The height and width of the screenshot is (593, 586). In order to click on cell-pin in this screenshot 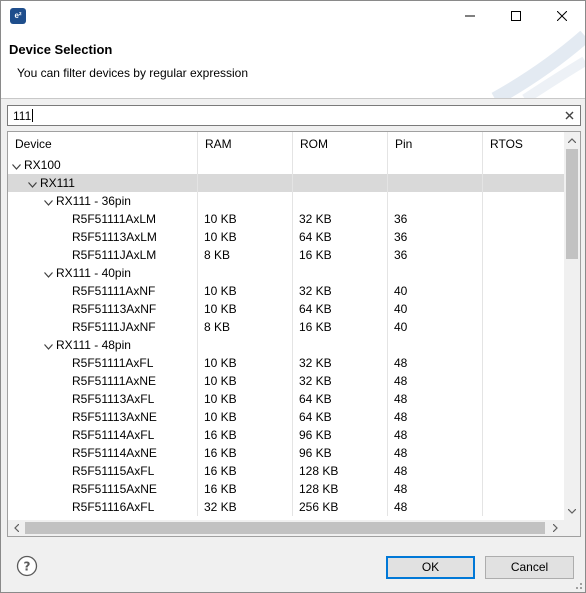, I will do `click(435, 201)`.